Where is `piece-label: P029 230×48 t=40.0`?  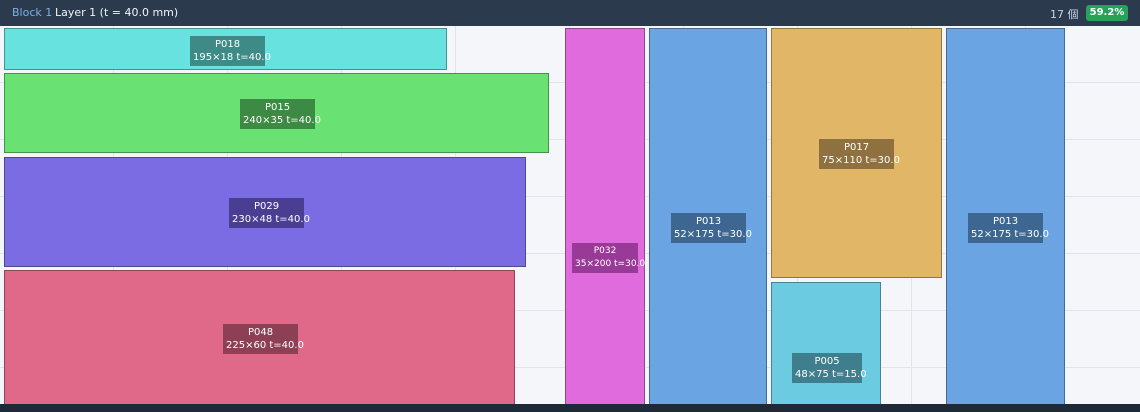
piece-label: P029 230×48 t=40.0 is located at coordinates (269, 213).